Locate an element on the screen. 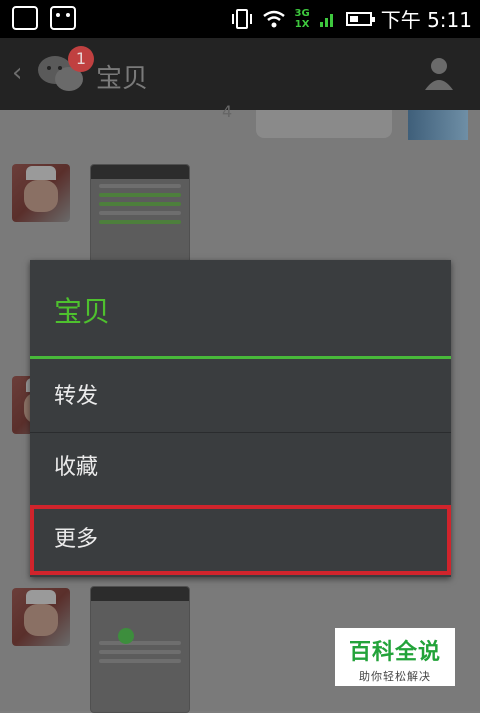  status-bar: 3G 1X 下午 5:11 is located at coordinates (240, 19).